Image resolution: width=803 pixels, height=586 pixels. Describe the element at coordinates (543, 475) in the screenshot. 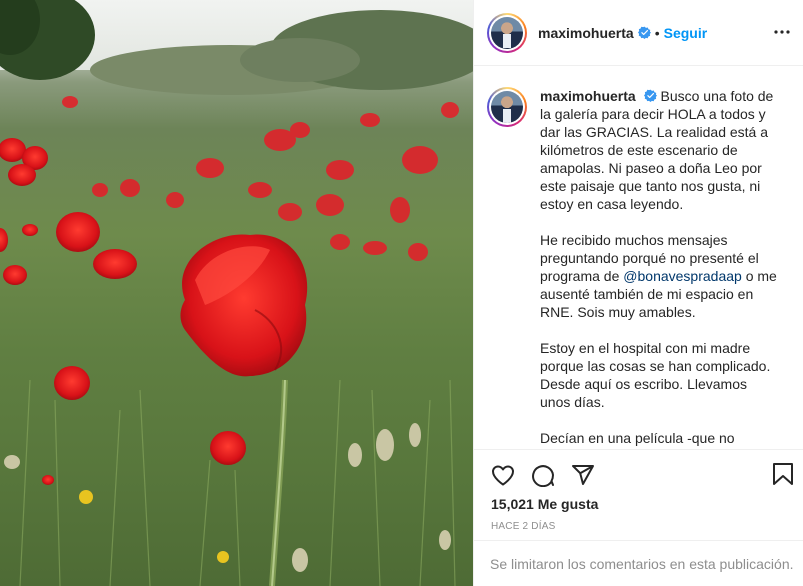

I see `comment-icon` at that location.